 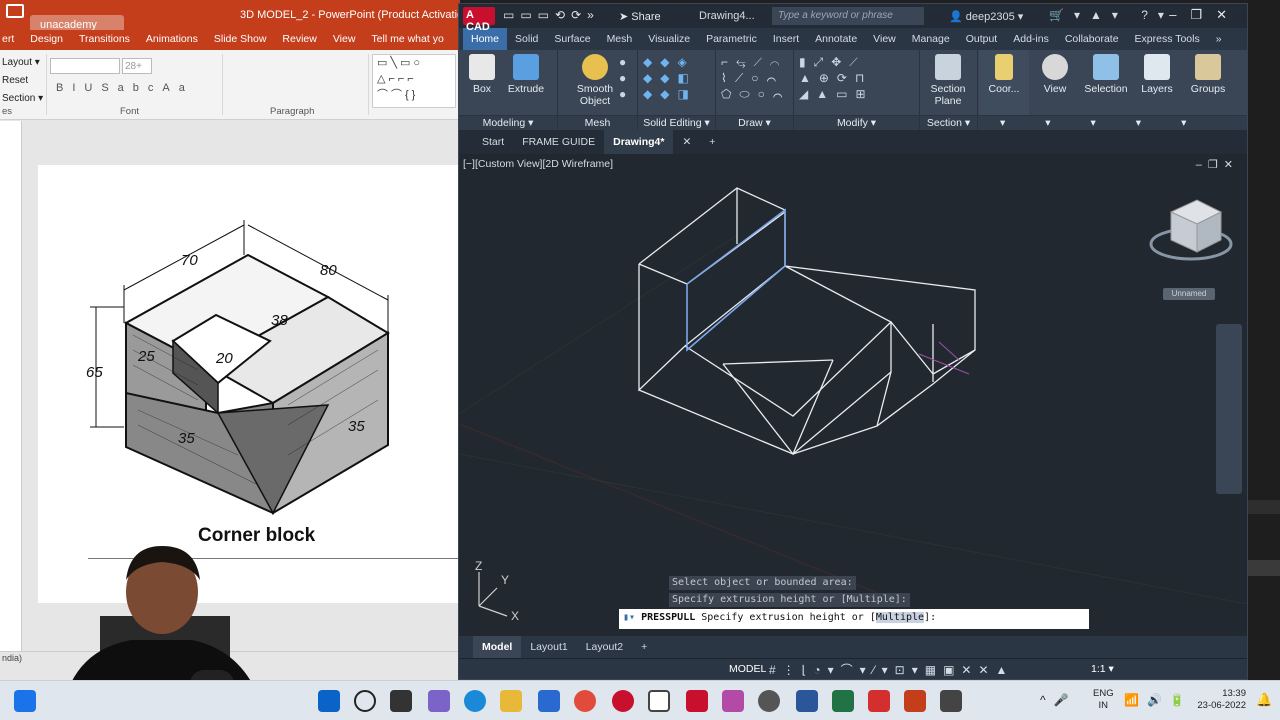 What do you see at coordinates (836, 39) in the screenshot?
I see `tab-annotate: Annotate` at bounding box center [836, 39].